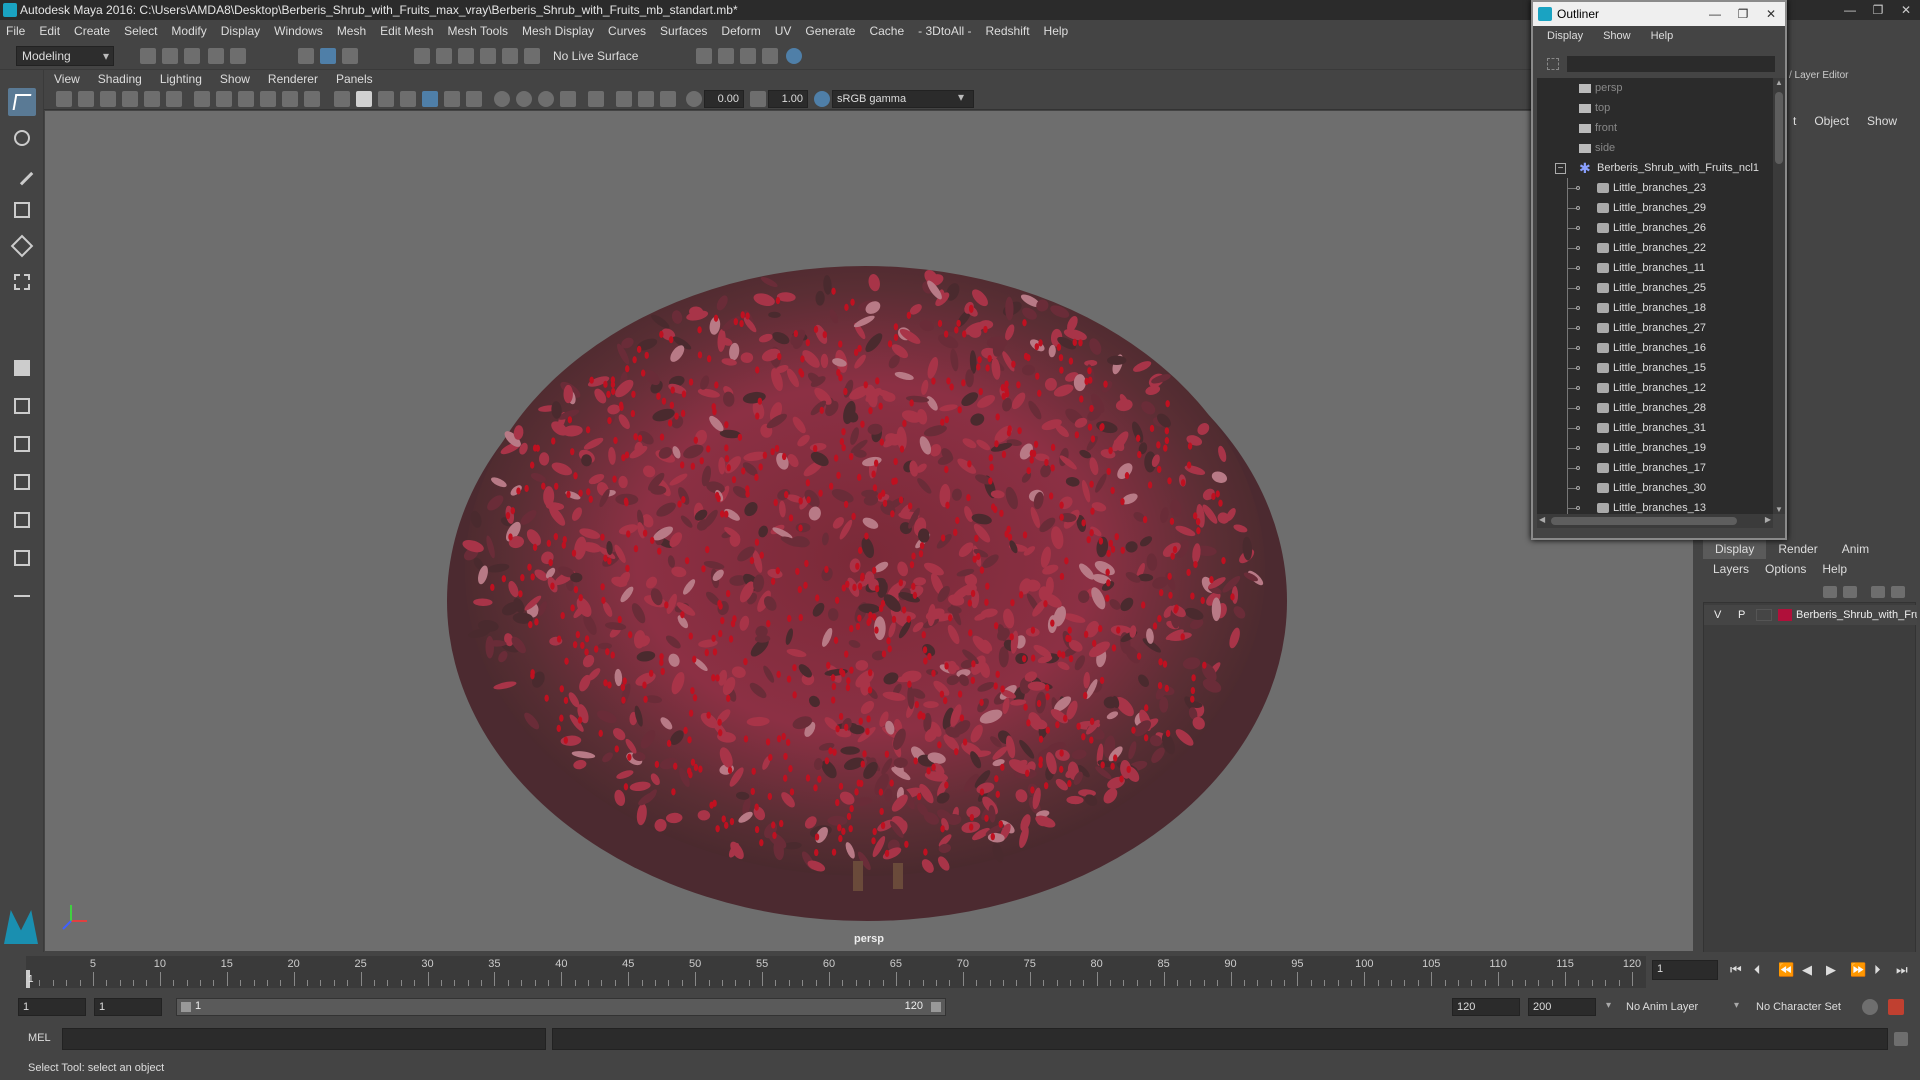 This screenshot has height=1080, width=1920. Describe the element at coordinates (466, 56) in the screenshot. I see `snap-point-icon` at that location.